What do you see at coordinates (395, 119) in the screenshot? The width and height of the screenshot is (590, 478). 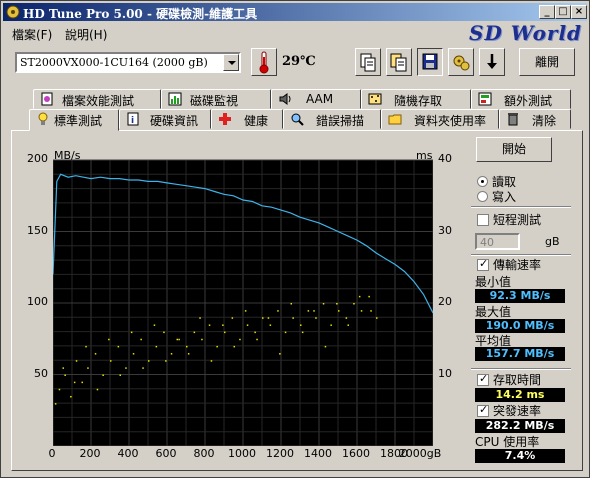 I see `folder-icon` at bounding box center [395, 119].